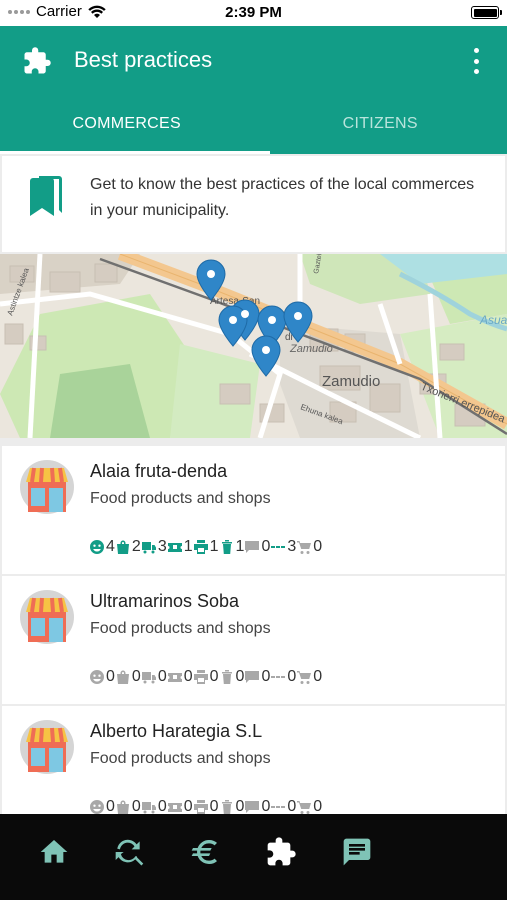 The image size is (507, 900). What do you see at coordinates (493, 320) in the screenshot?
I see `map-label-area: Asua` at bounding box center [493, 320].